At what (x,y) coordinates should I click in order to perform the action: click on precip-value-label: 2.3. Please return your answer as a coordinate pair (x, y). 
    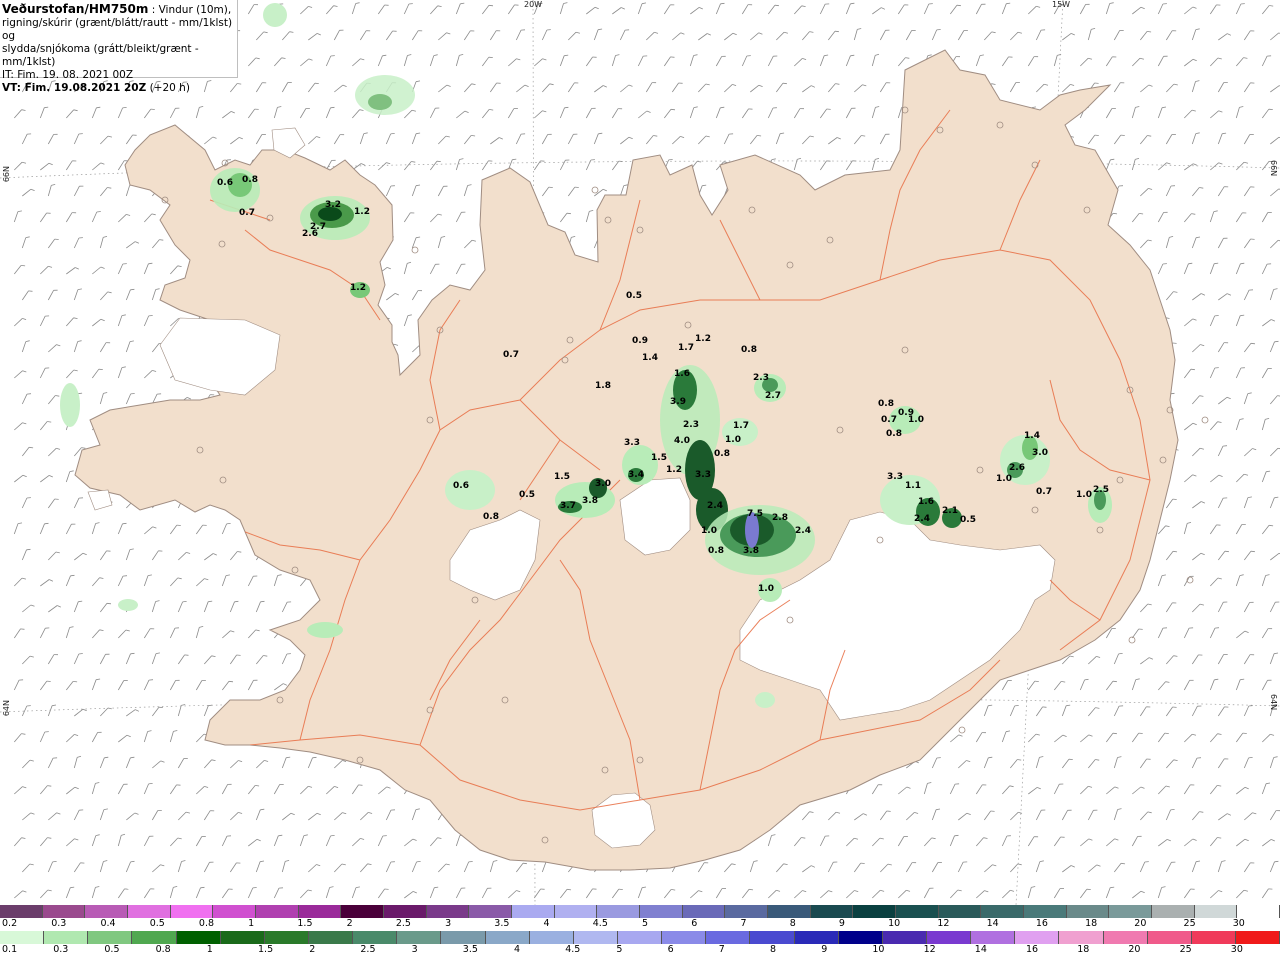
    Looking at the image, I should click on (691, 425).